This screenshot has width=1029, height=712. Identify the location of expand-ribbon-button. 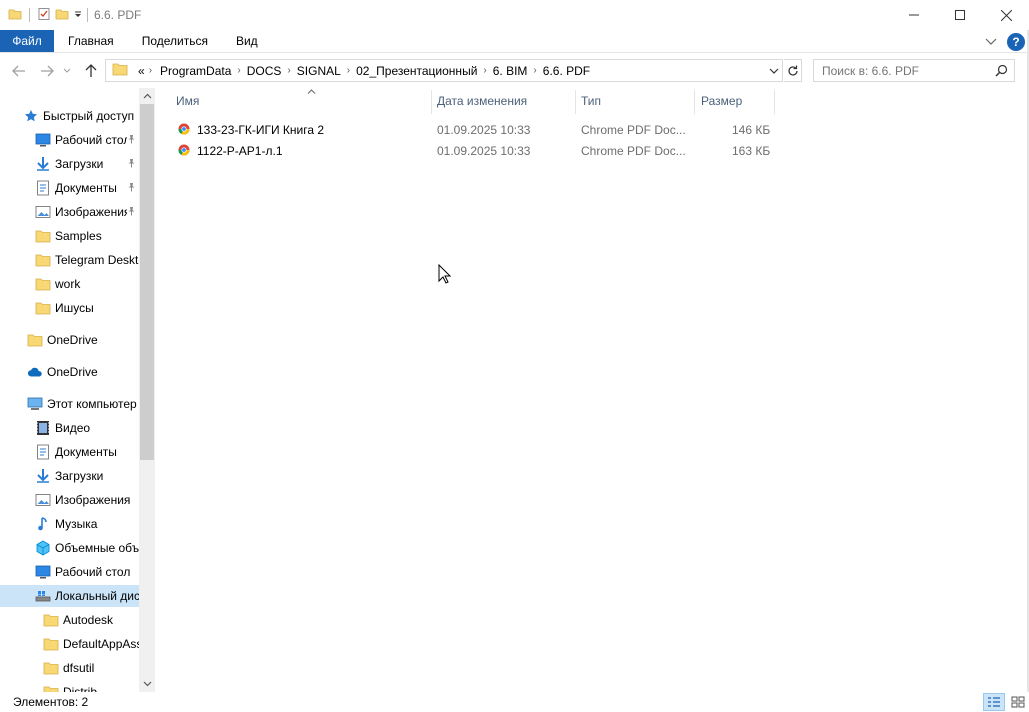
(991, 42).